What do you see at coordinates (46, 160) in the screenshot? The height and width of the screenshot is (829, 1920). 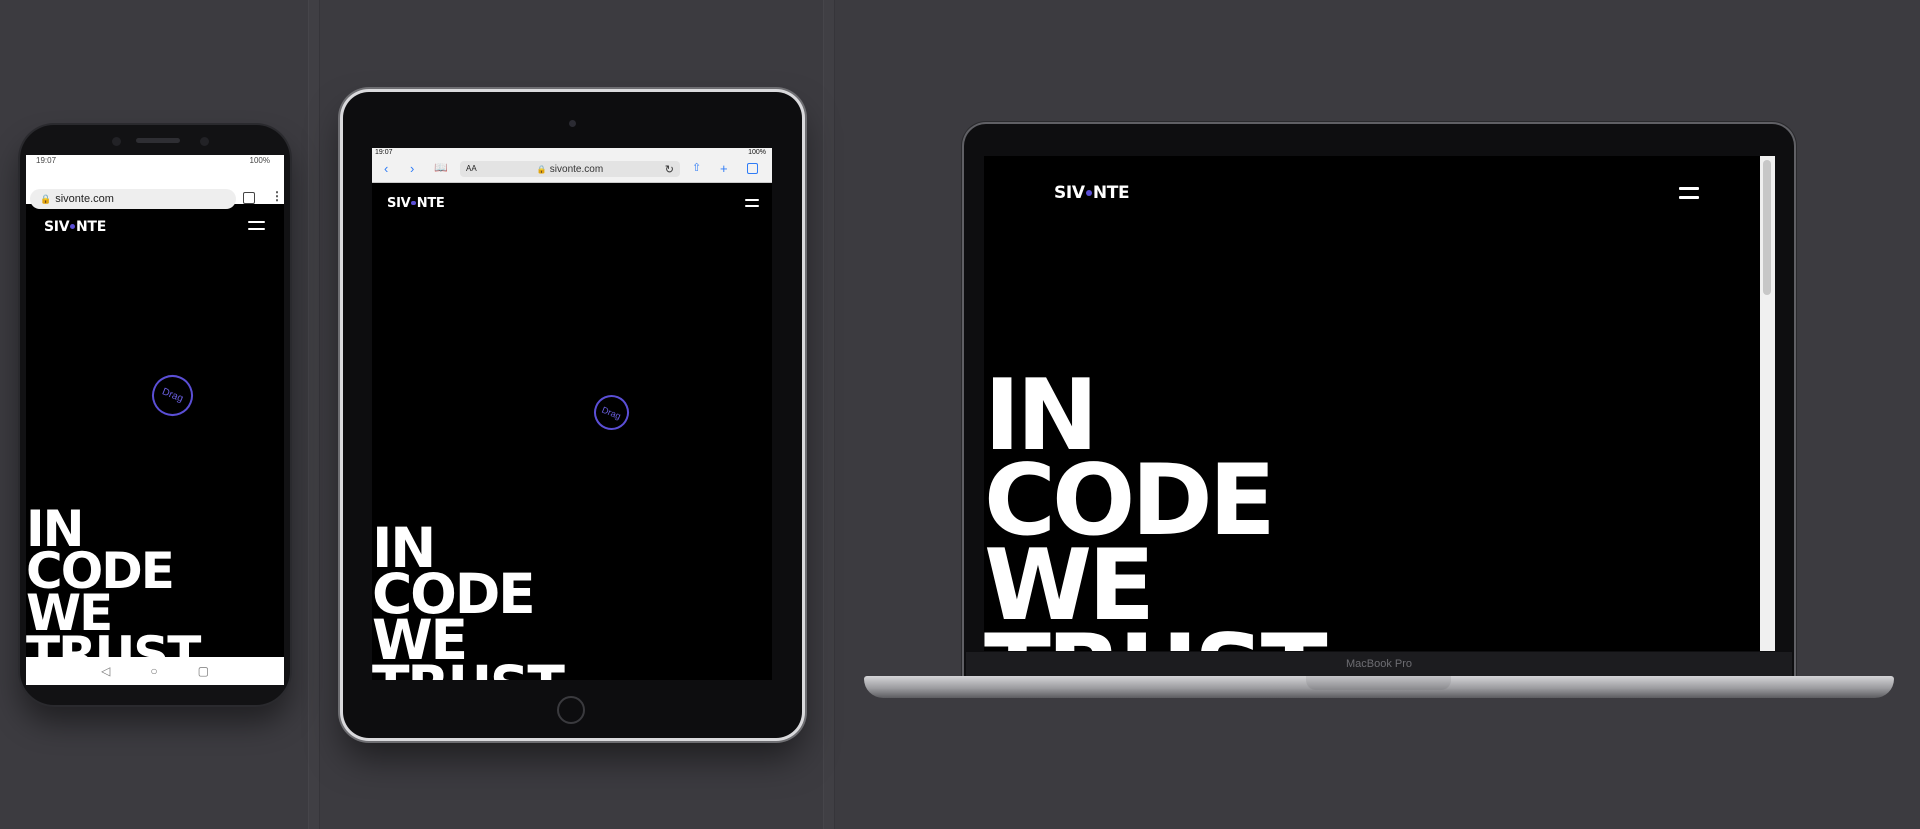 I see `phone-time: 19:07` at bounding box center [46, 160].